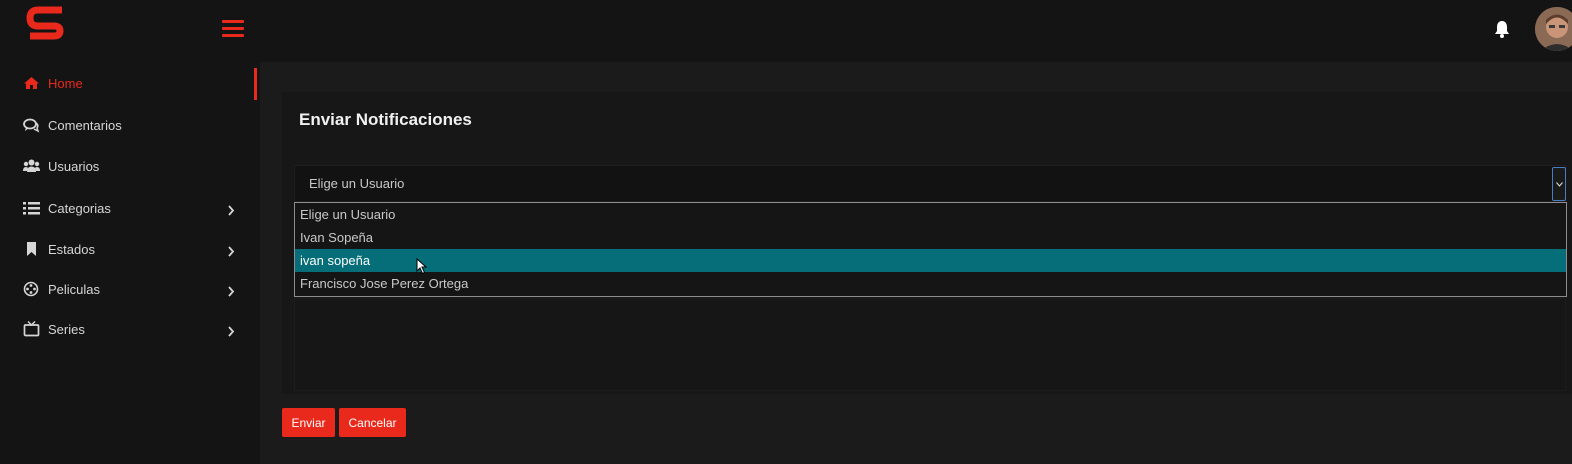  Describe the element at coordinates (357, 183) in the screenshot. I see `user-select-value: Elige un Usuario` at that location.